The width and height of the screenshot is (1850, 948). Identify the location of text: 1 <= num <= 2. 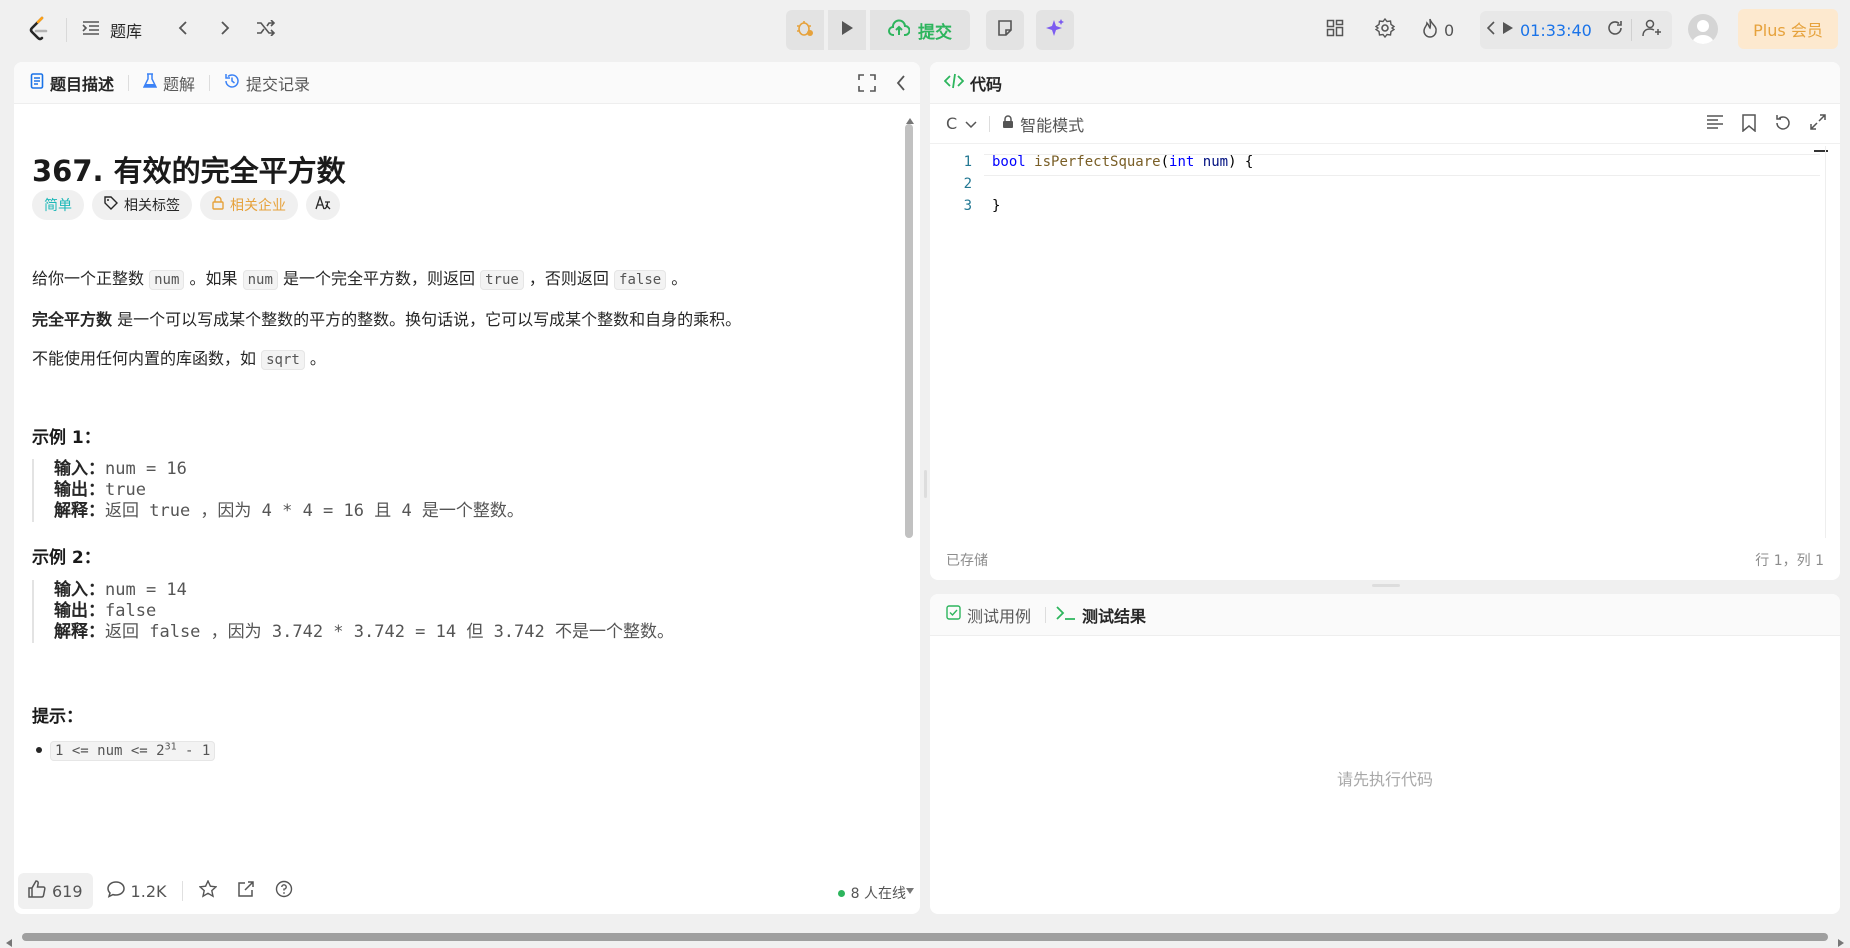
(110, 751).